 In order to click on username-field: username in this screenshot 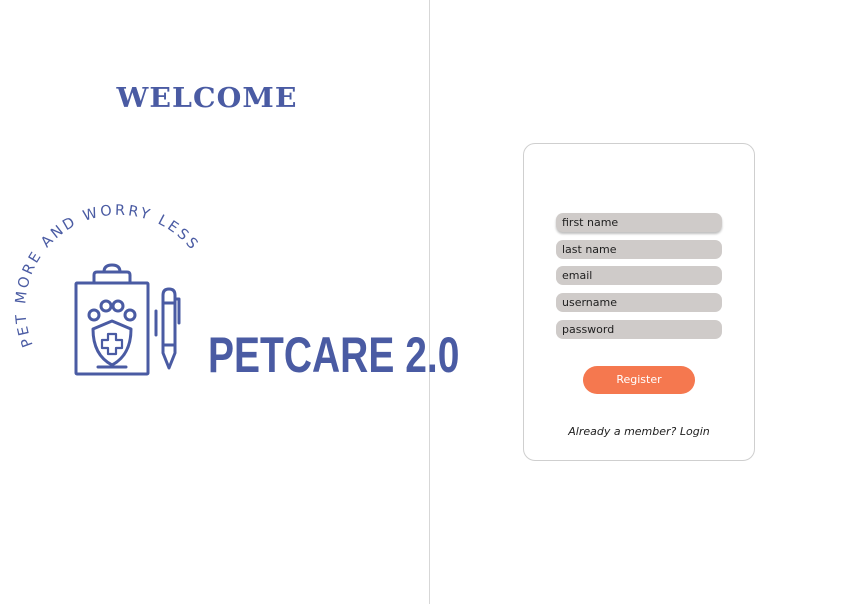, I will do `click(639, 302)`.